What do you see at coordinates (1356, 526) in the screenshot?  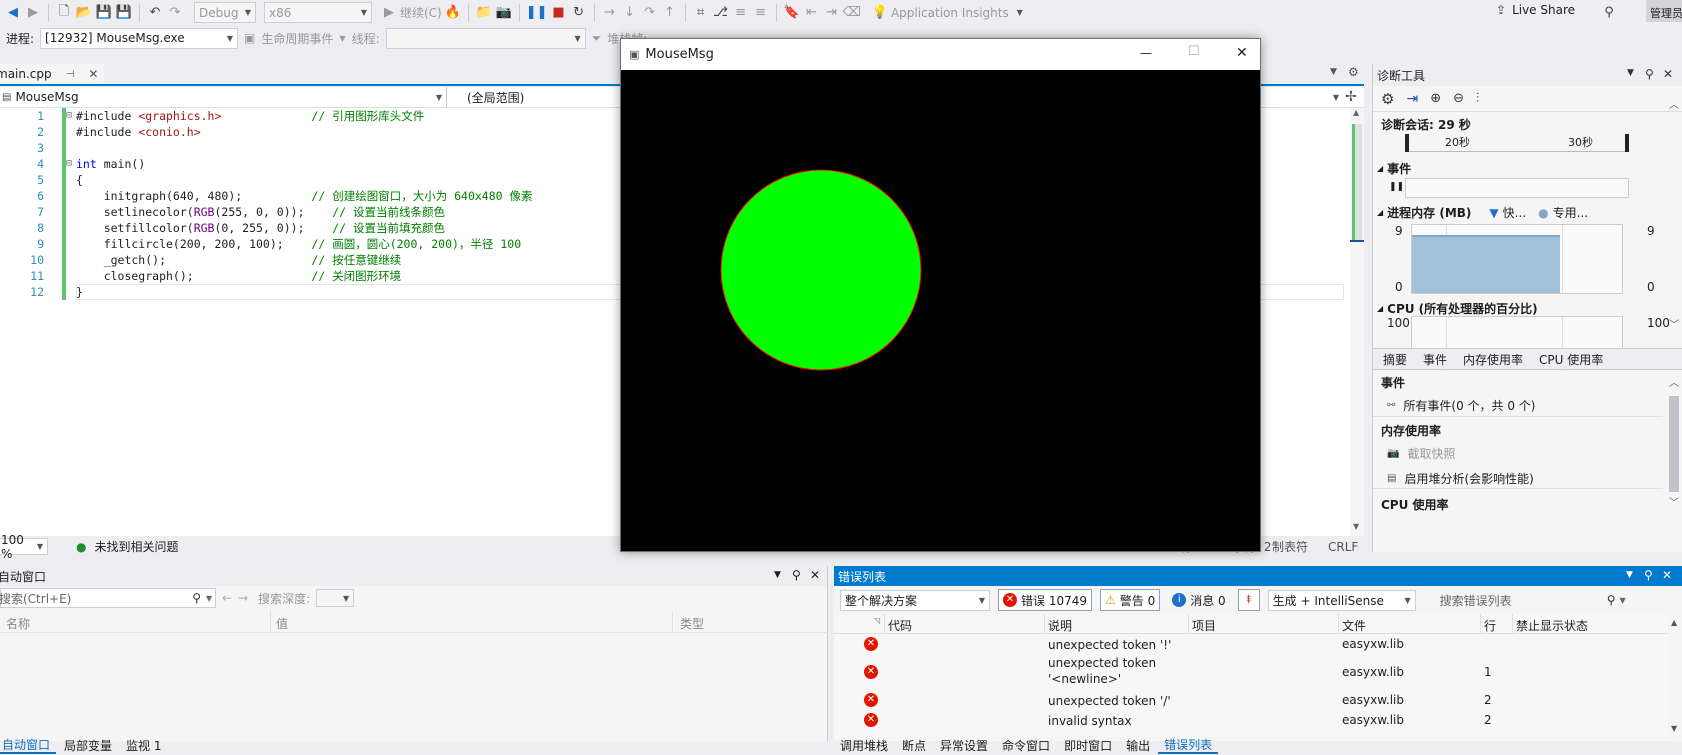 I see `scroll-down-icon: ▼` at bounding box center [1356, 526].